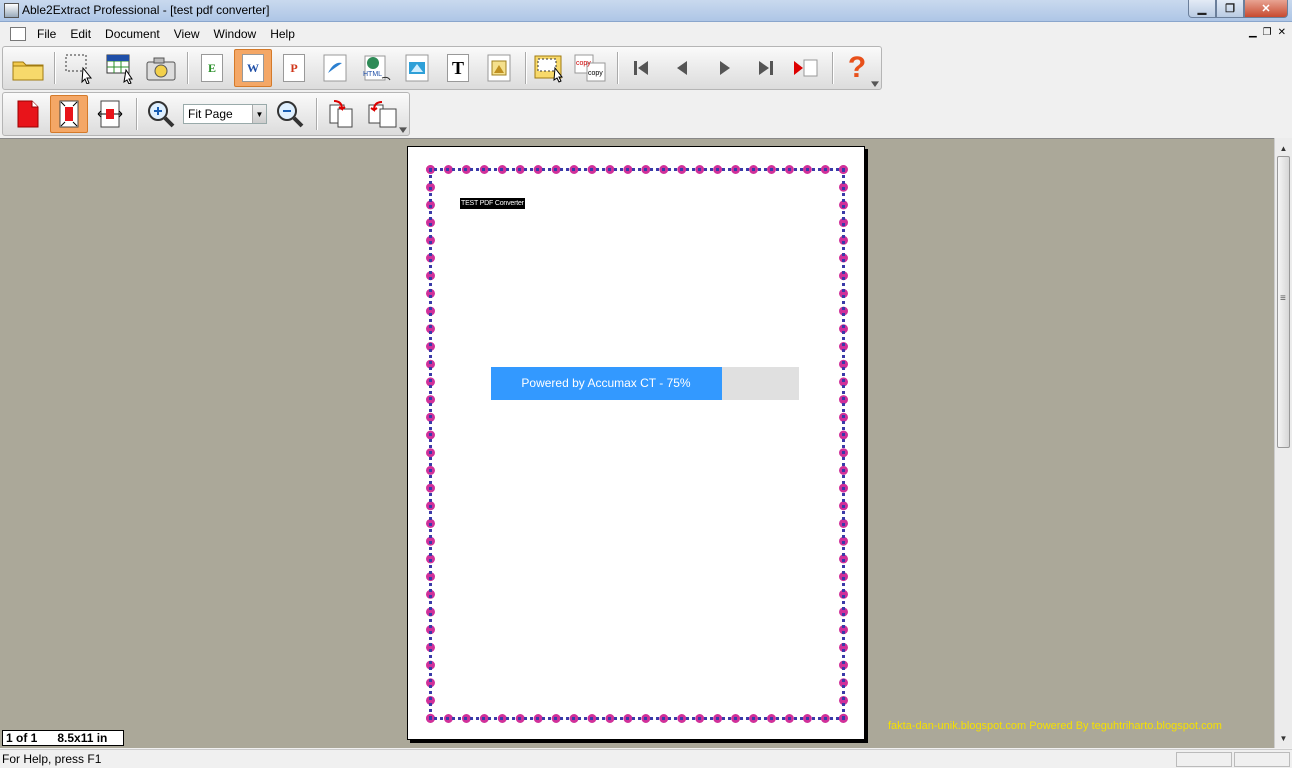  I want to click on zoom-in-button, so click(161, 114).